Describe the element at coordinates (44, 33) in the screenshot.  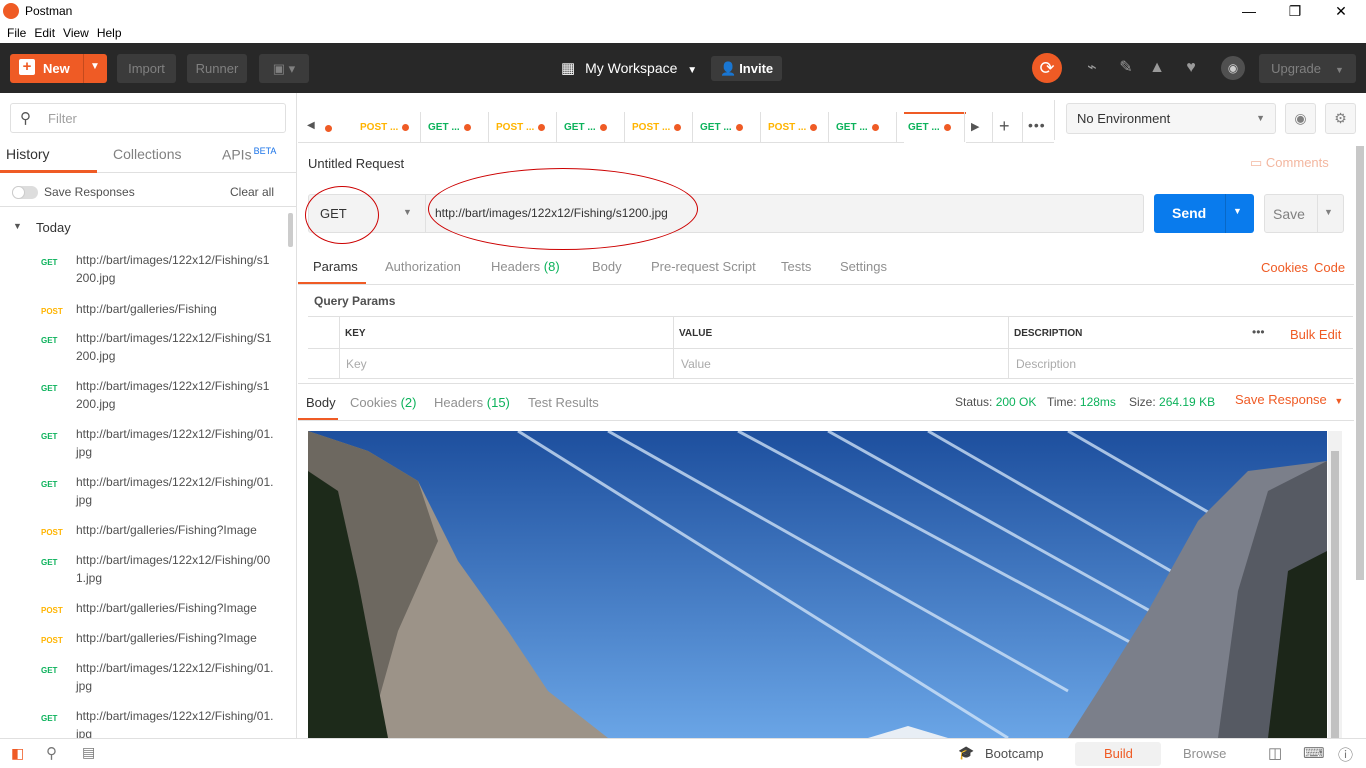
I see `menu-edit: Edit` at that location.